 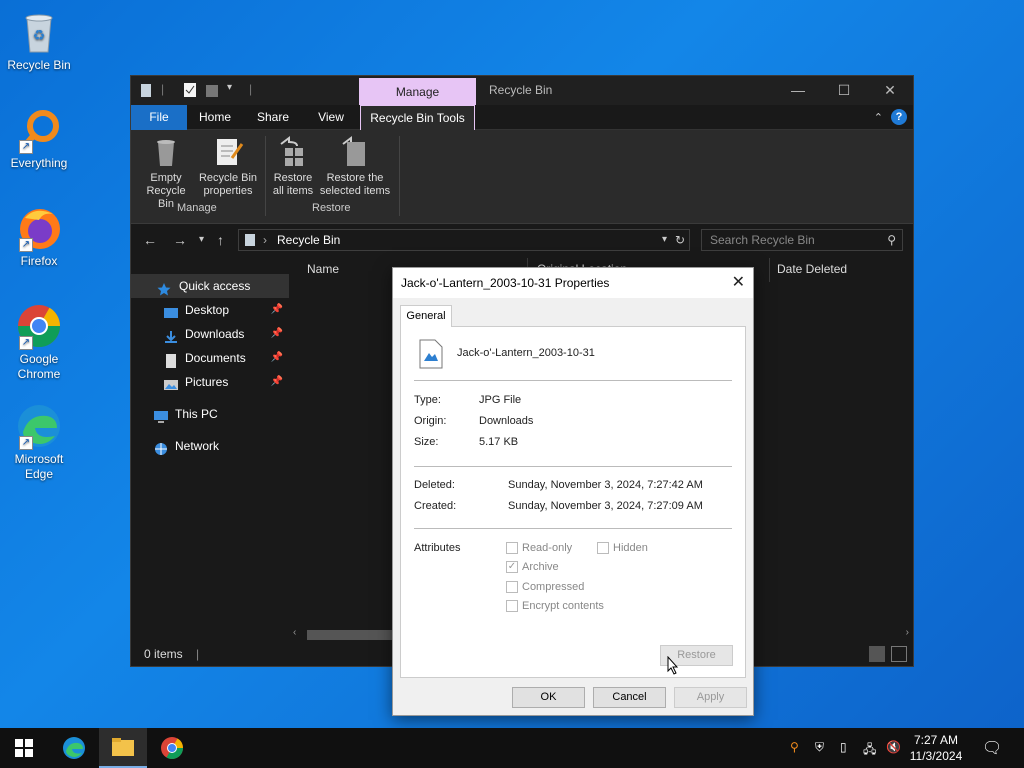 I want to click on notification-icon: 🗨, so click(x=992, y=748).